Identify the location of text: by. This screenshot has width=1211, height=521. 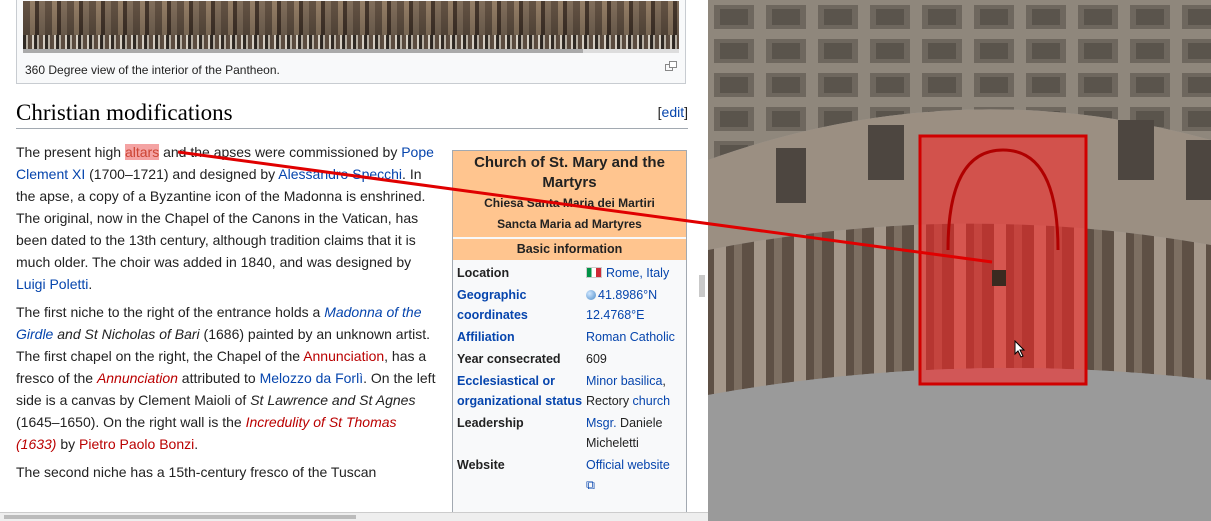
(68, 444).